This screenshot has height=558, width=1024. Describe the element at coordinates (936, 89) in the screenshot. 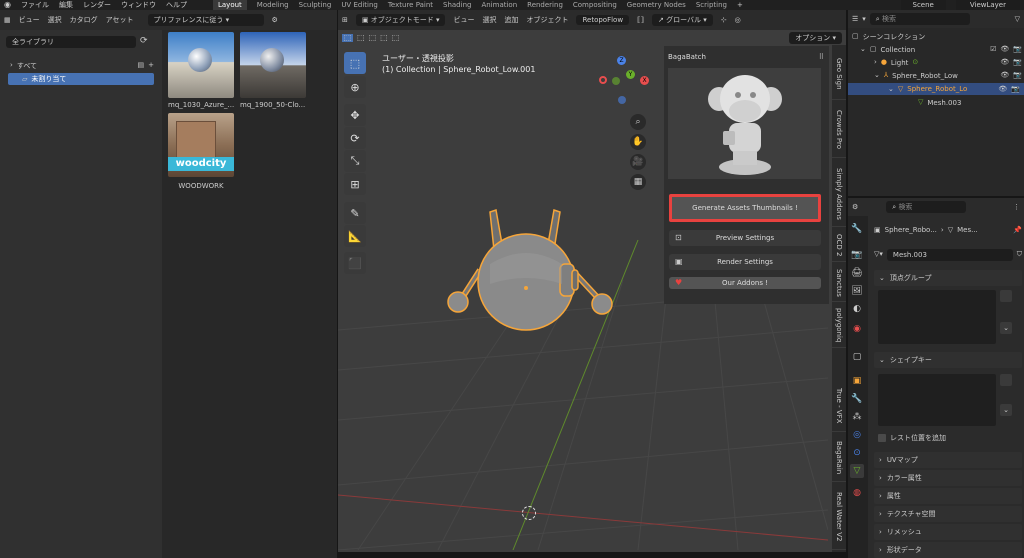

I see `outliner-row-robot-selected: ⌄ ▽ Sphere_Robot_Lo 👁 📷` at that location.